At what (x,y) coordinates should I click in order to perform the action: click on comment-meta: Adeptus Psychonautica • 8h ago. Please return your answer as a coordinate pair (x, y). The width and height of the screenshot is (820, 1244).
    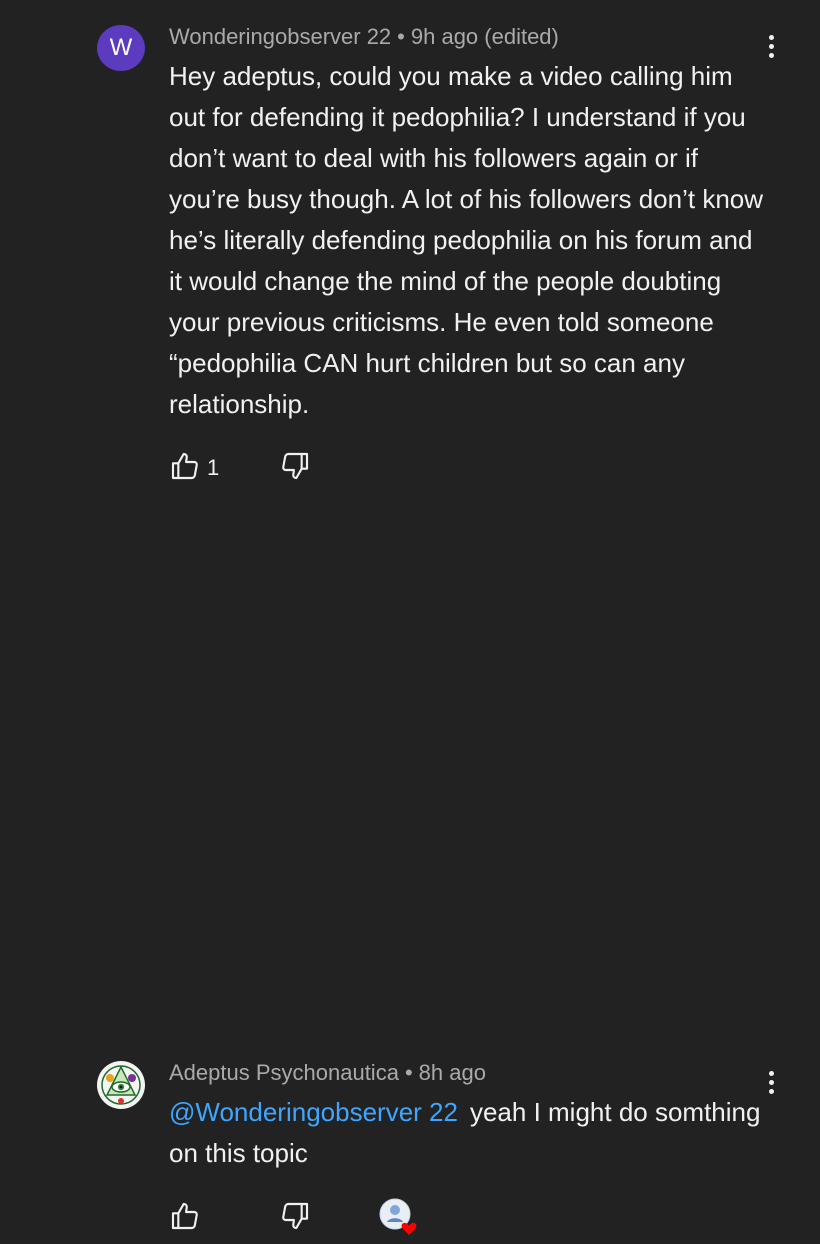
    Looking at the image, I should click on (327, 1073).